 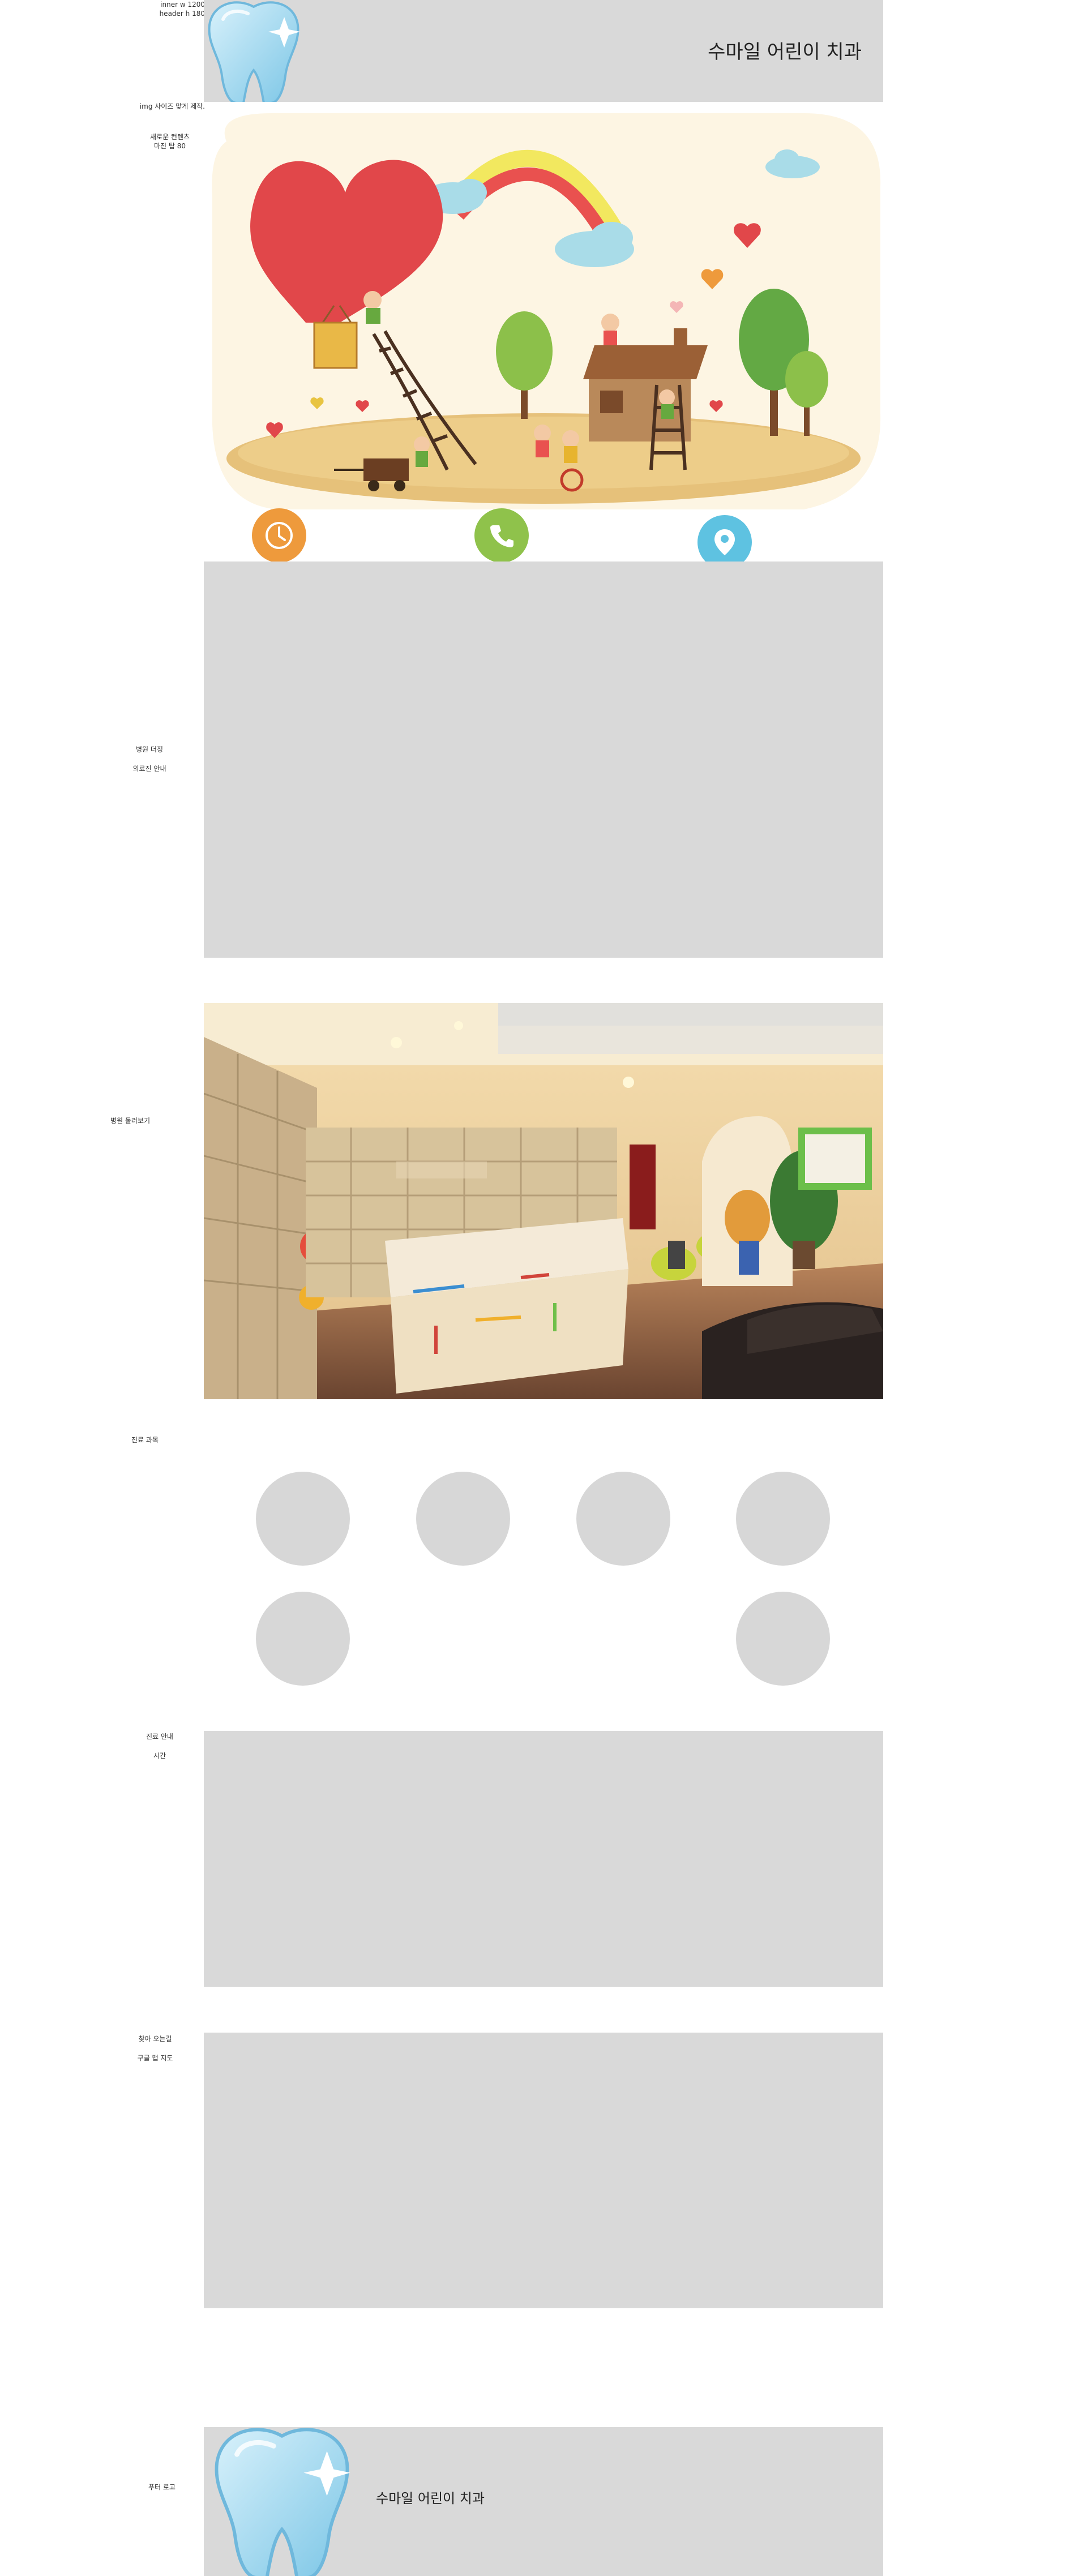 I want to click on footer-title: 수마일 어린이 치과, so click(x=430, y=2498).